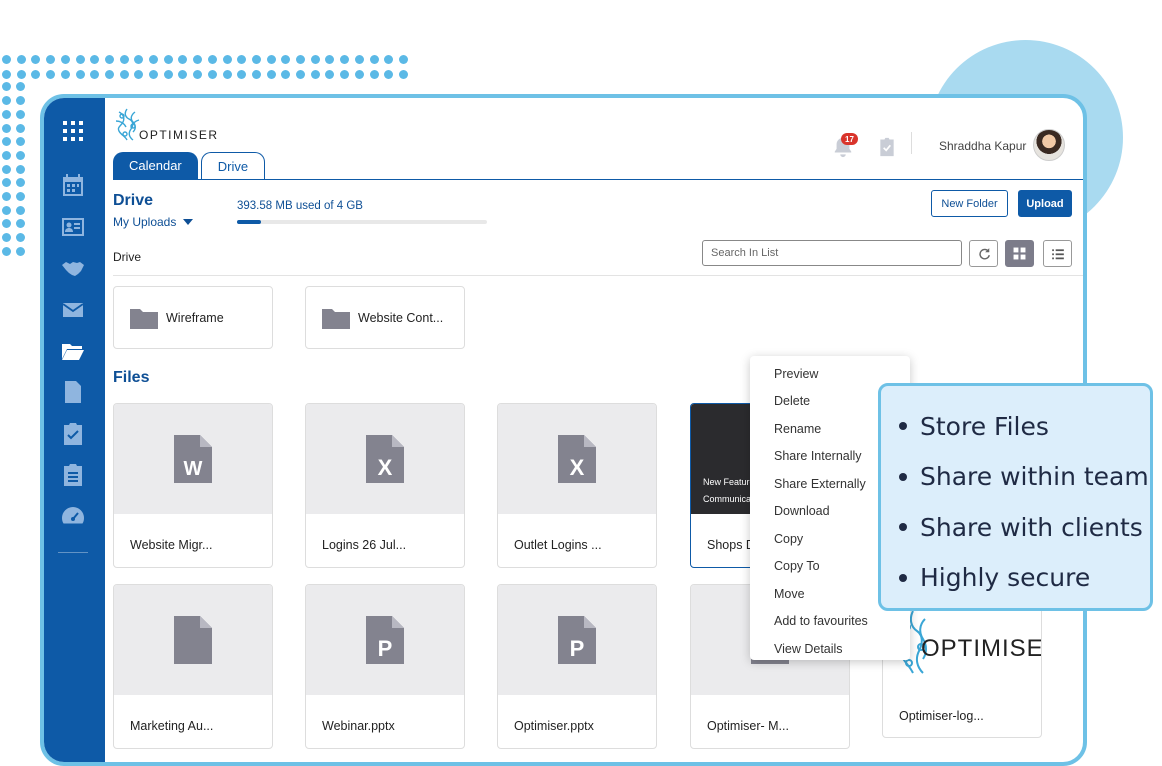 The width and height of the screenshot is (1162, 766). I want to click on new-folder-button: New Folder, so click(969, 203).